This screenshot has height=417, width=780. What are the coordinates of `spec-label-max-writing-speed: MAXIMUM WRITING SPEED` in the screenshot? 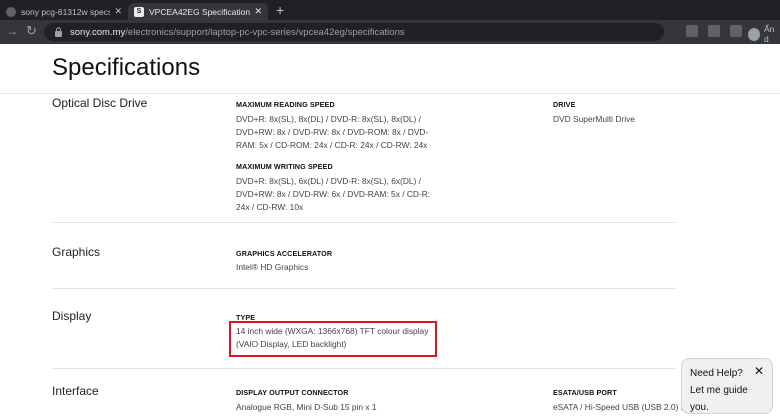 It's located at (284, 166).